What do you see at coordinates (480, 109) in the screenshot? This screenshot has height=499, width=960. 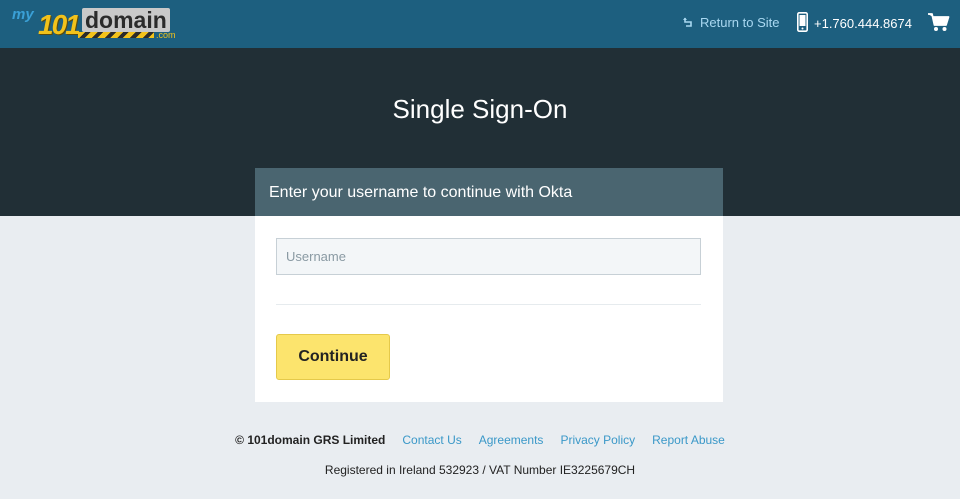 I see `page-title: Single Sign-On` at bounding box center [480, 109].